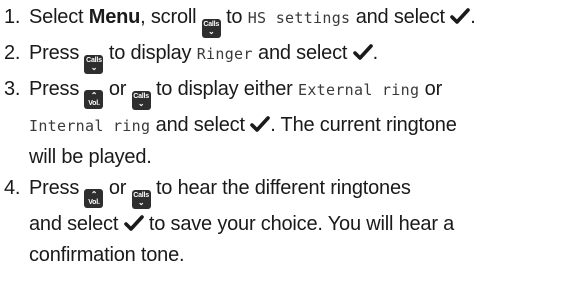 Image resolution: width=584 pixels, height=284 pixels. Describe the element at coordinates (12, 17) in the screenshot. I see `step-number: 1.` at that location.